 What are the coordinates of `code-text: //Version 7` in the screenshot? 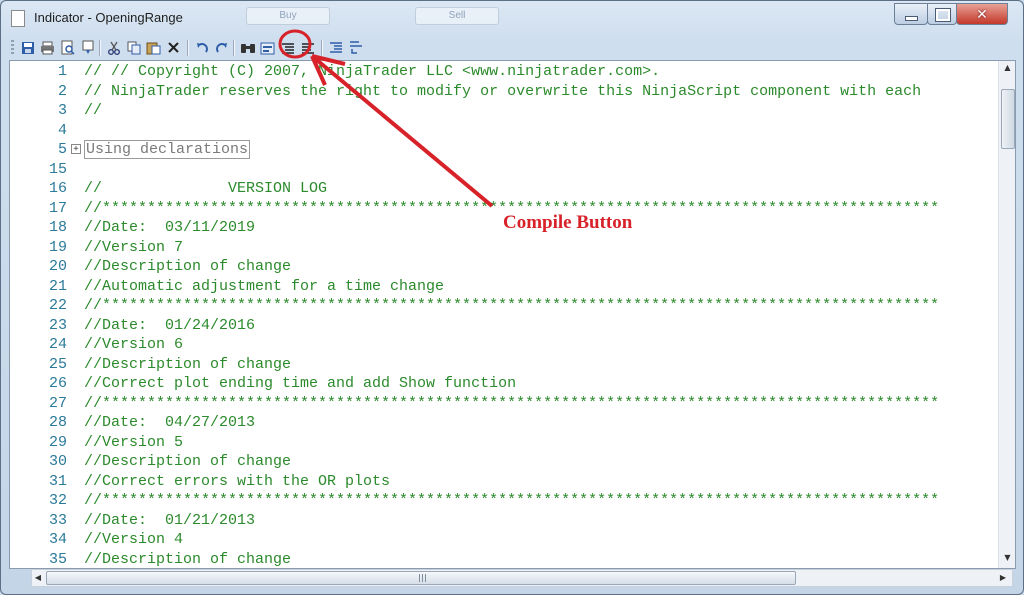 It's located at (134, 247).